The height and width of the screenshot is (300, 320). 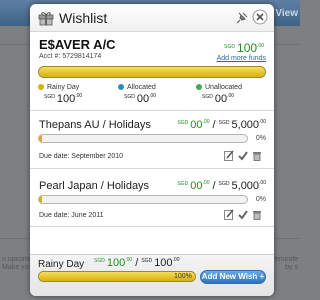 What do you see at coordinates (199, 87) in the screenshot?
I see `unallocated-dot-icon` at bounding box center [199, 87].